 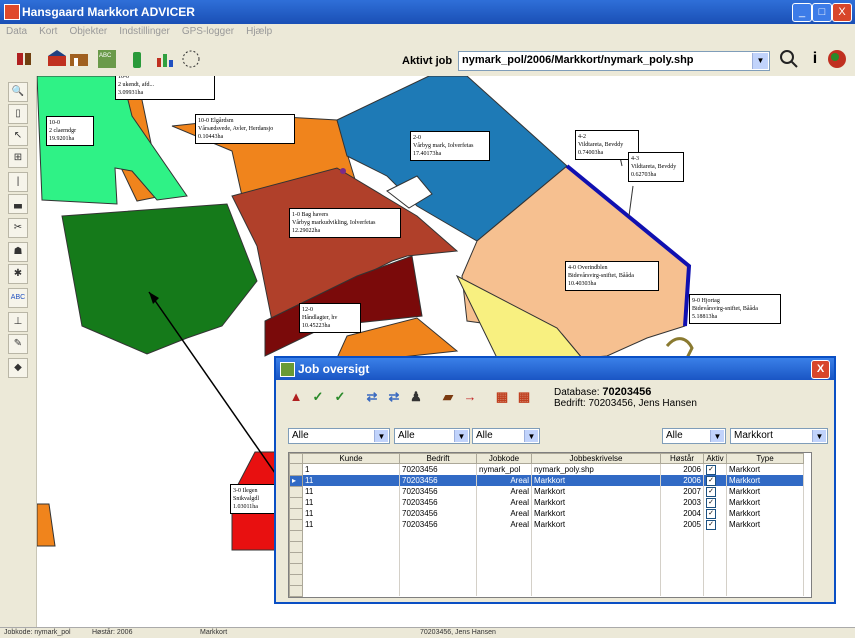 What do you see at coordinates (259, 31) in the screenshot?
I see `menu-hjaelp: Hjælp` at bounding box center [259, 31].